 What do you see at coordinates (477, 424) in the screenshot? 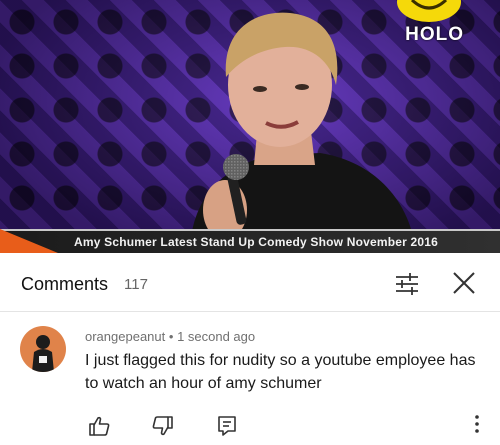
I see `more-vertical-icon` at bounding box center [477, 424].